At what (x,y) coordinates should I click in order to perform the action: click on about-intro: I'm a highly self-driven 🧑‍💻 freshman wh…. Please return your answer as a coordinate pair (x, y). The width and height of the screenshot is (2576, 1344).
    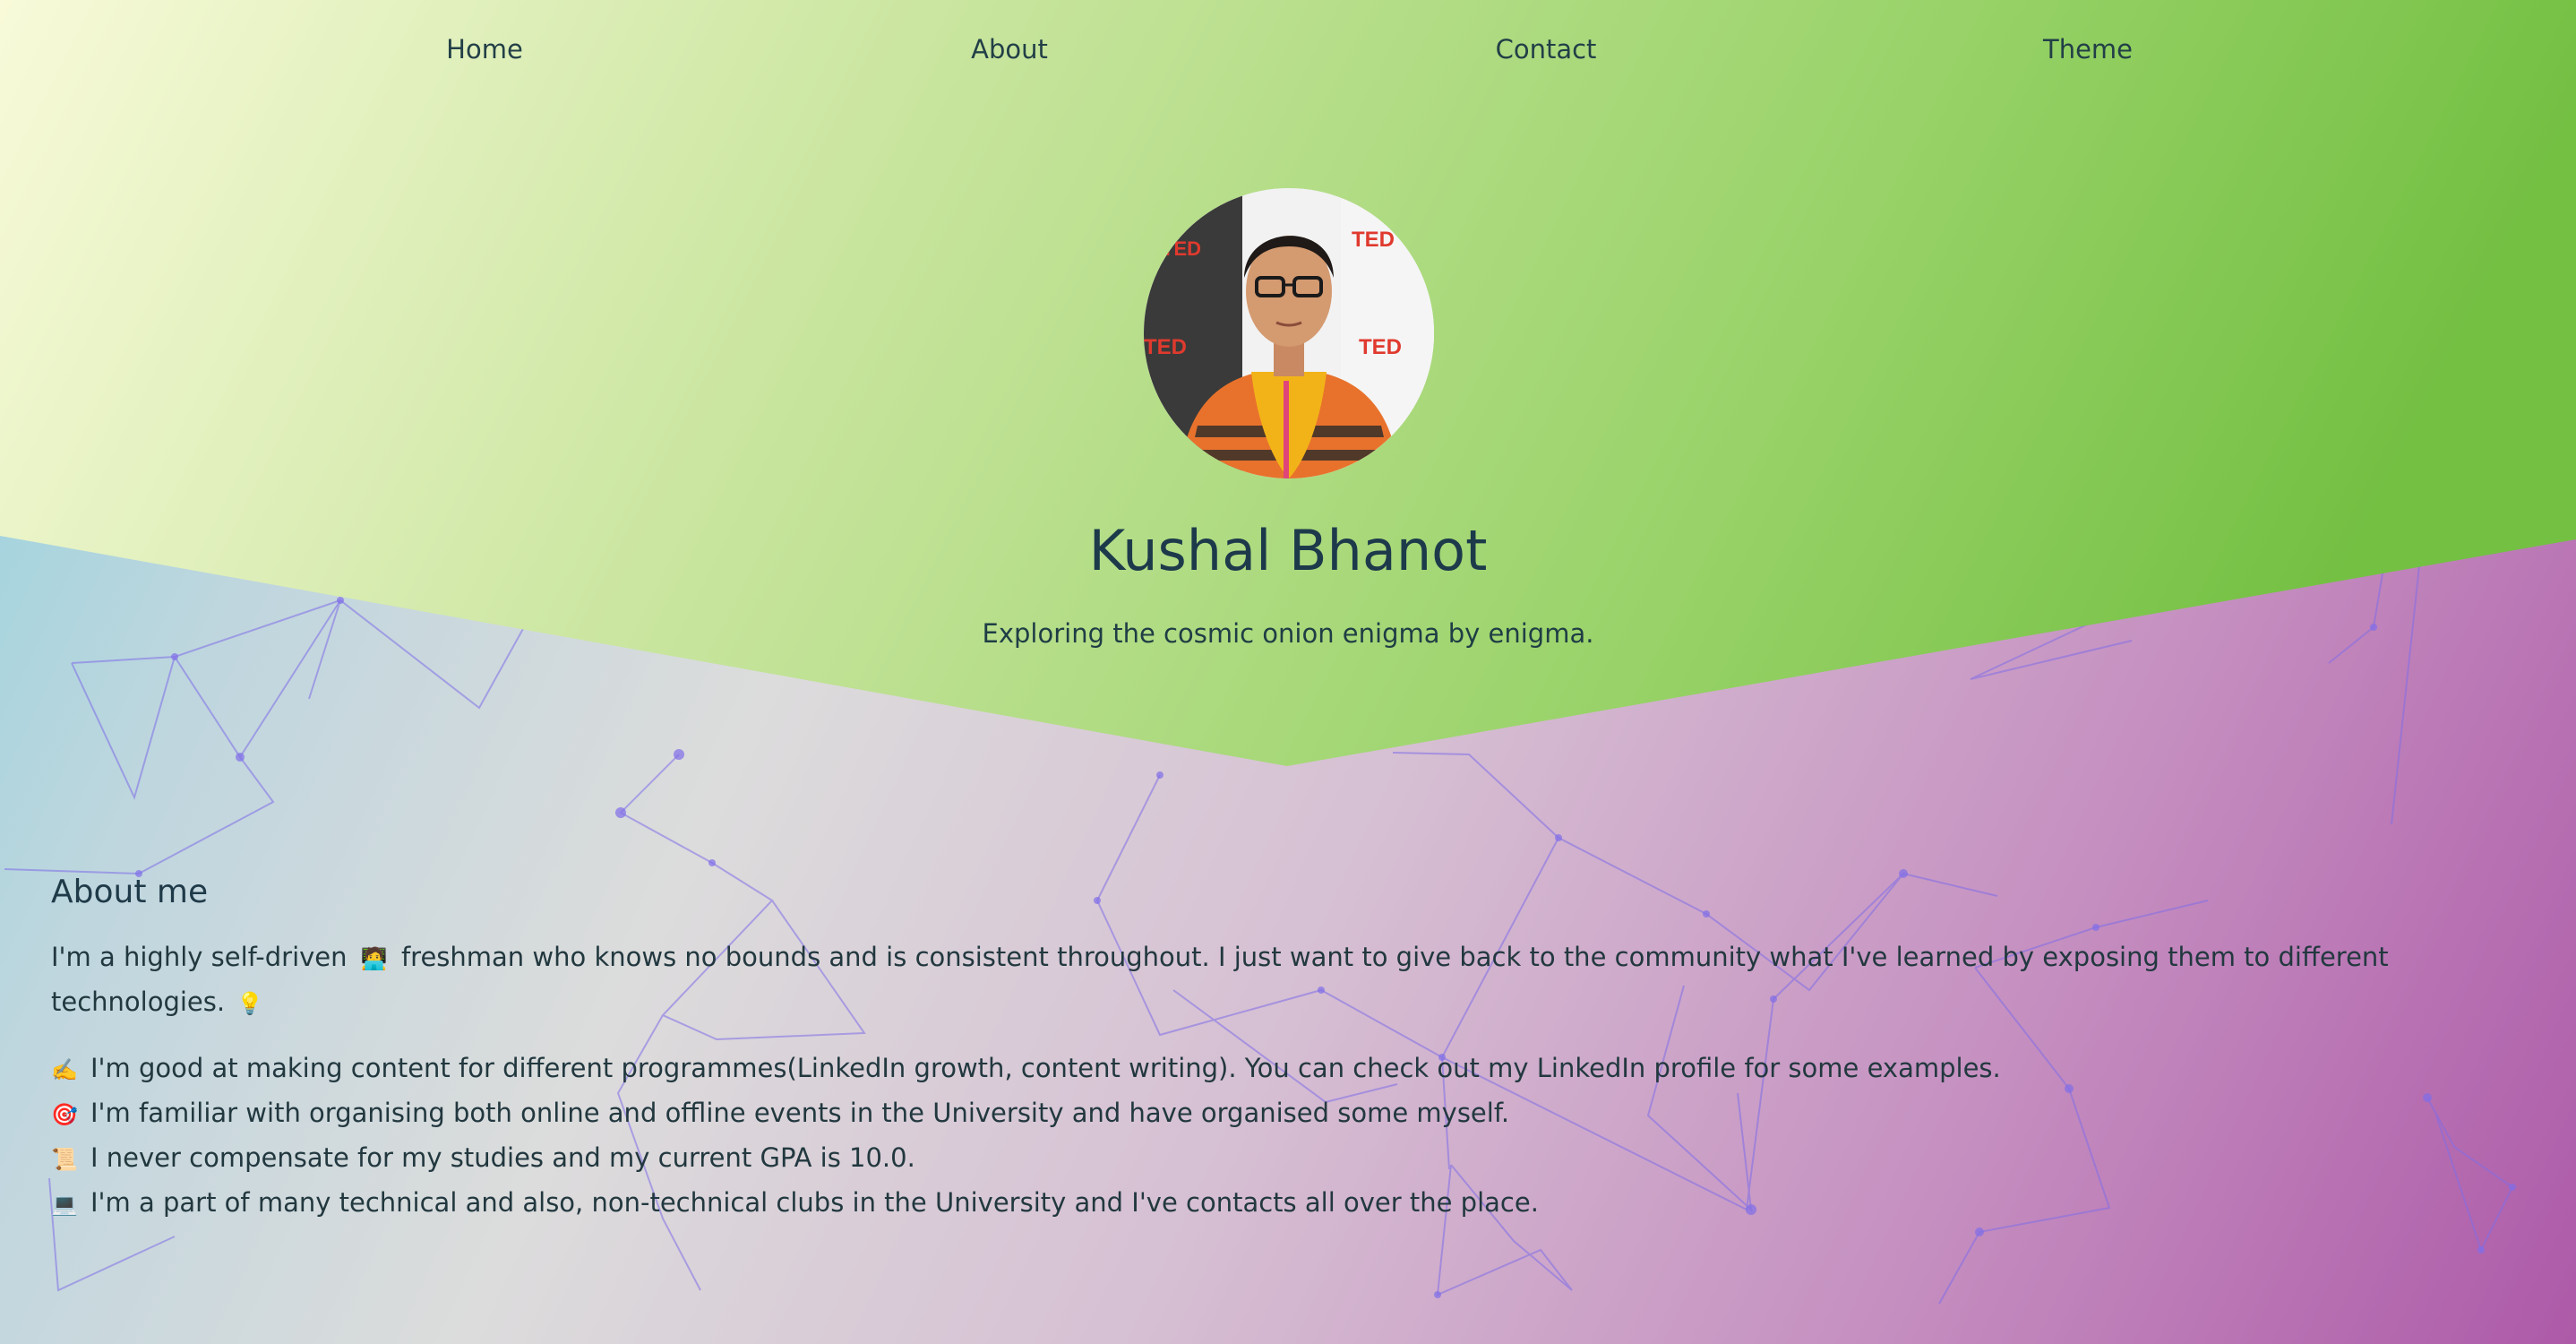
    Looking at the image, I should click on (1233, 980).